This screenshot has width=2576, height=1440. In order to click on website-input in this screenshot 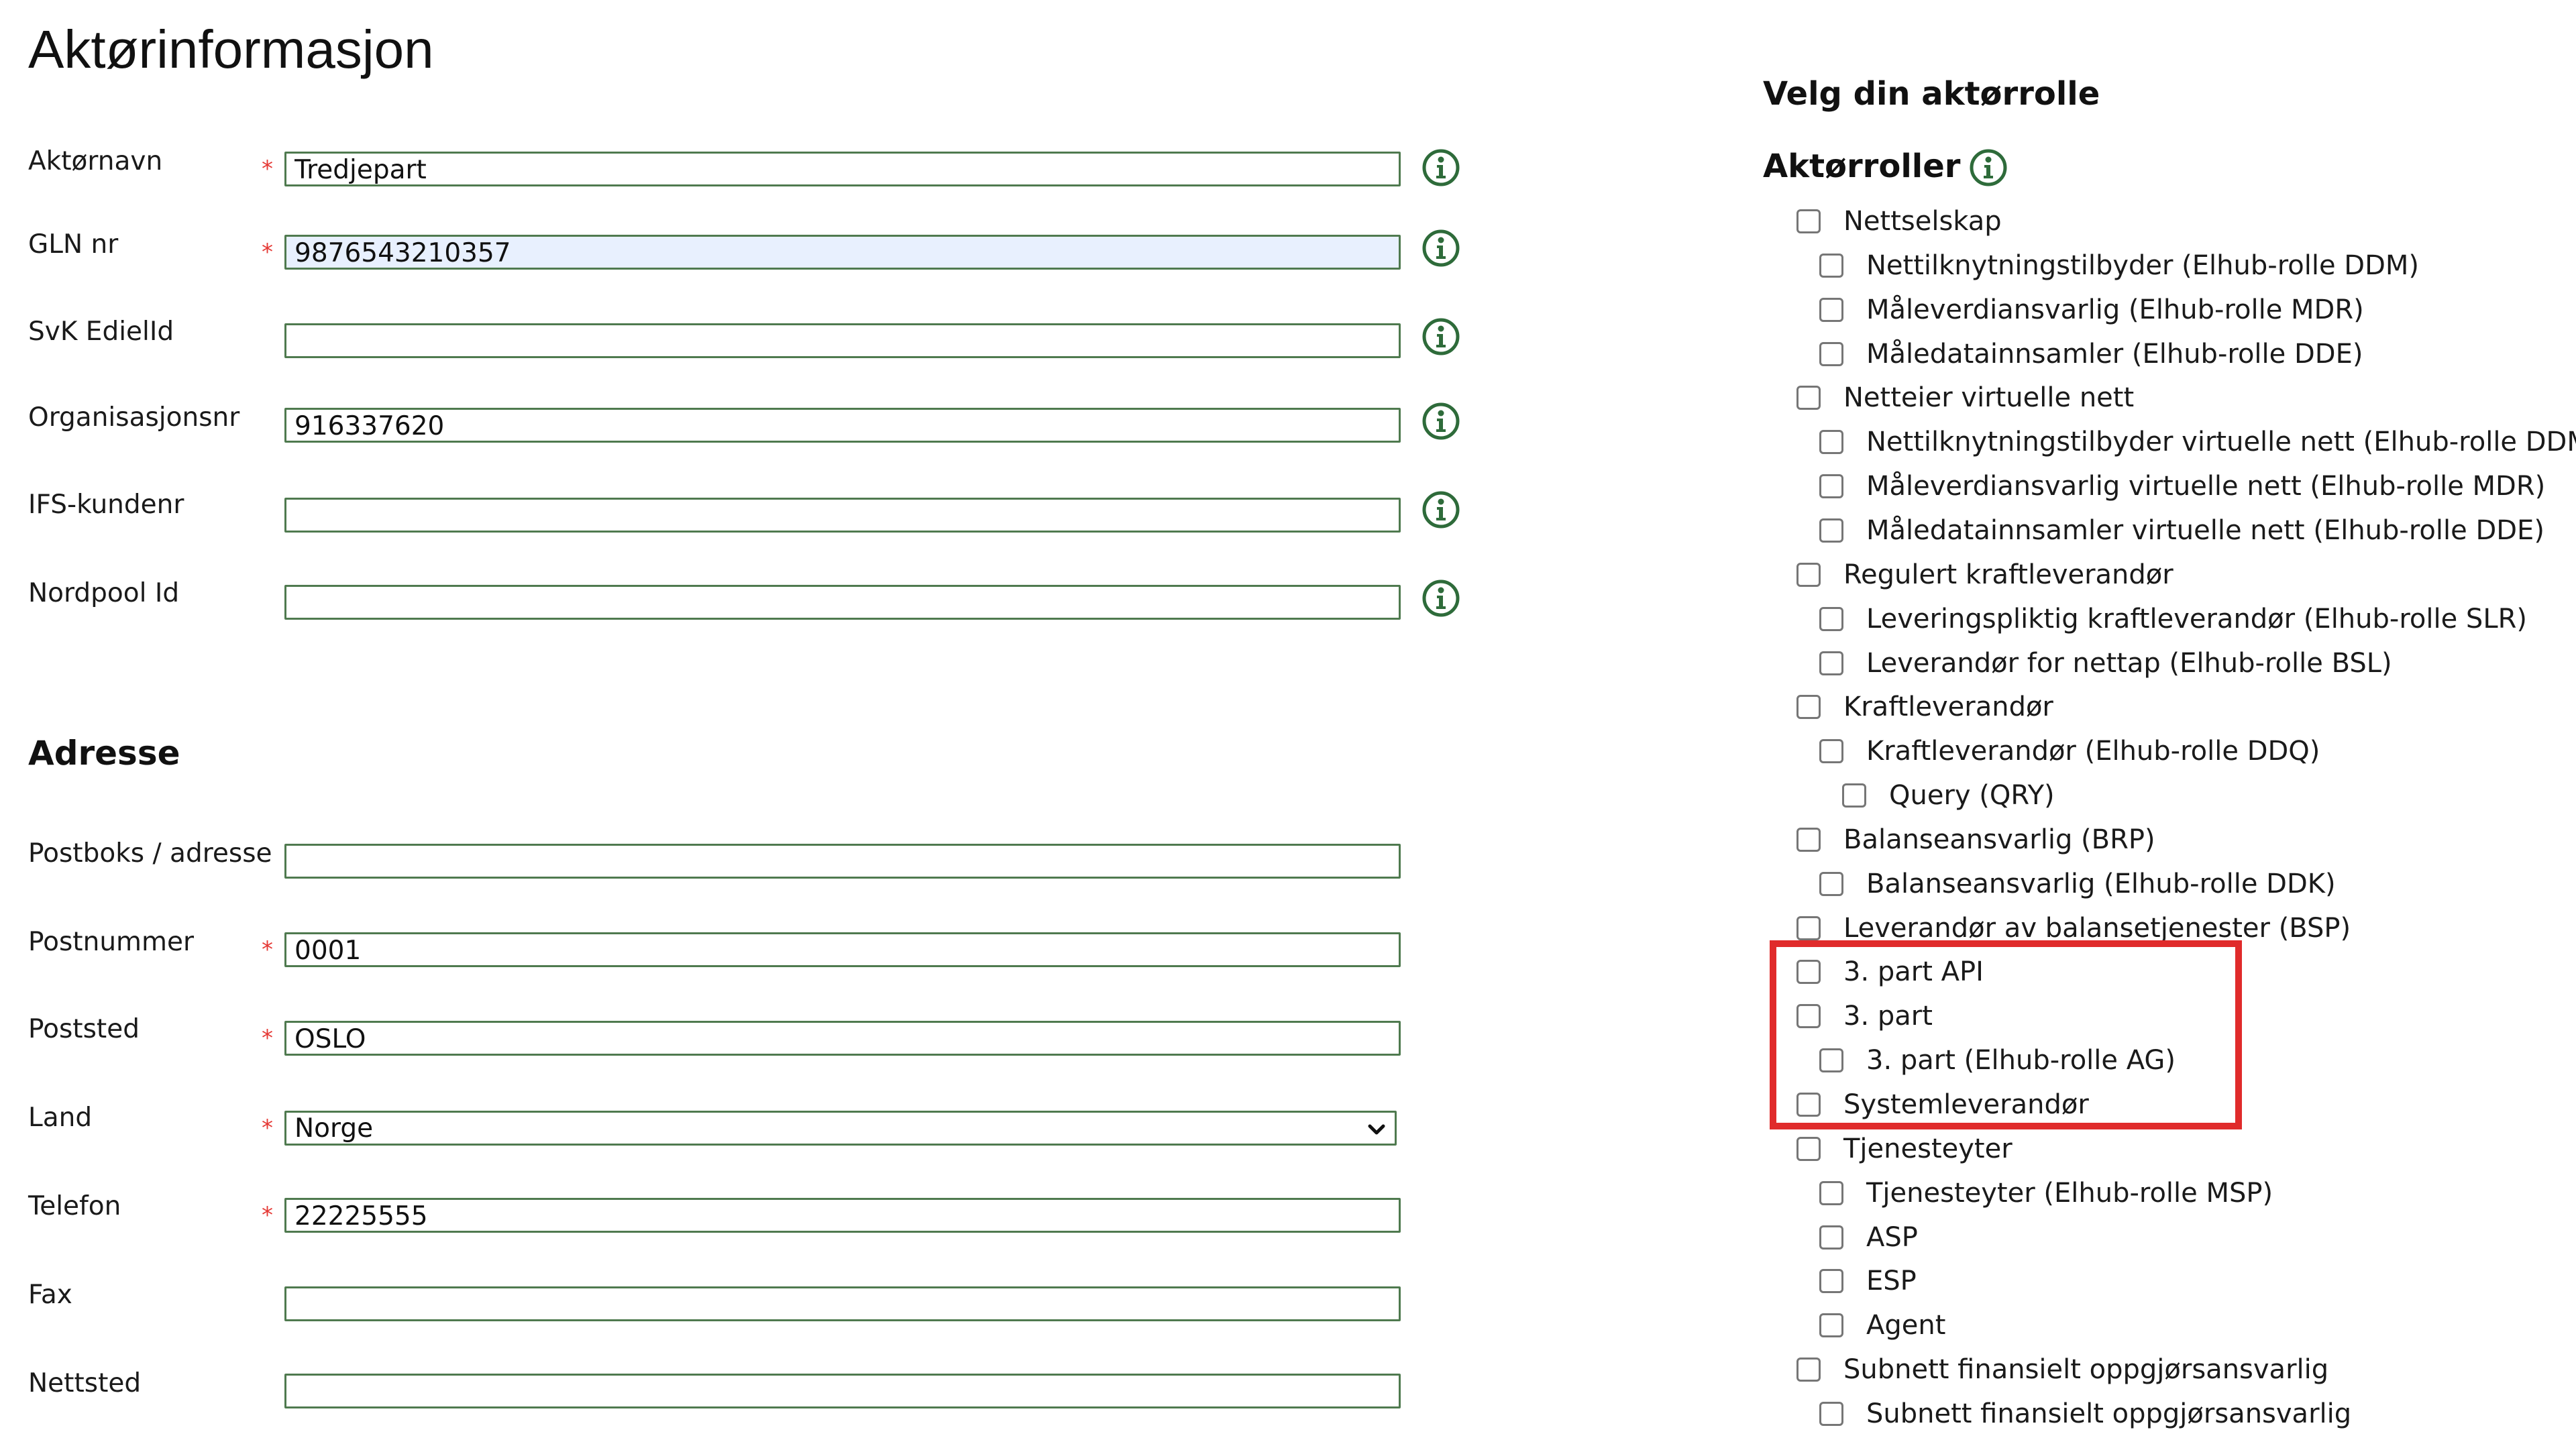, I will do `click(842, 1391)`.